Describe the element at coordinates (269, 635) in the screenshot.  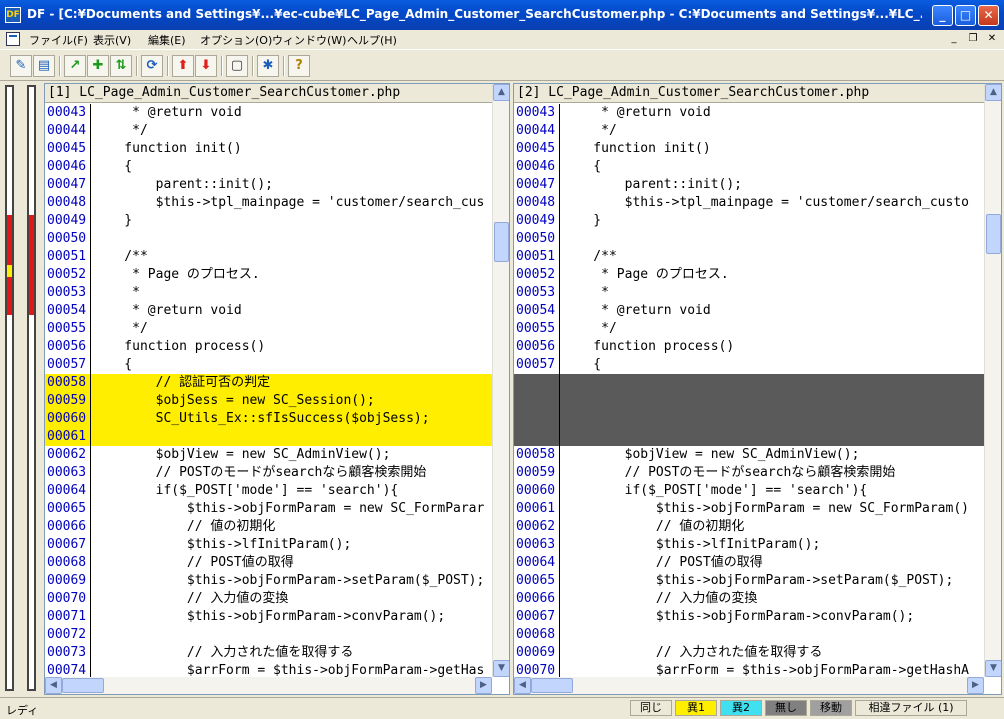
I see `code-line-row: 00072` at that location.